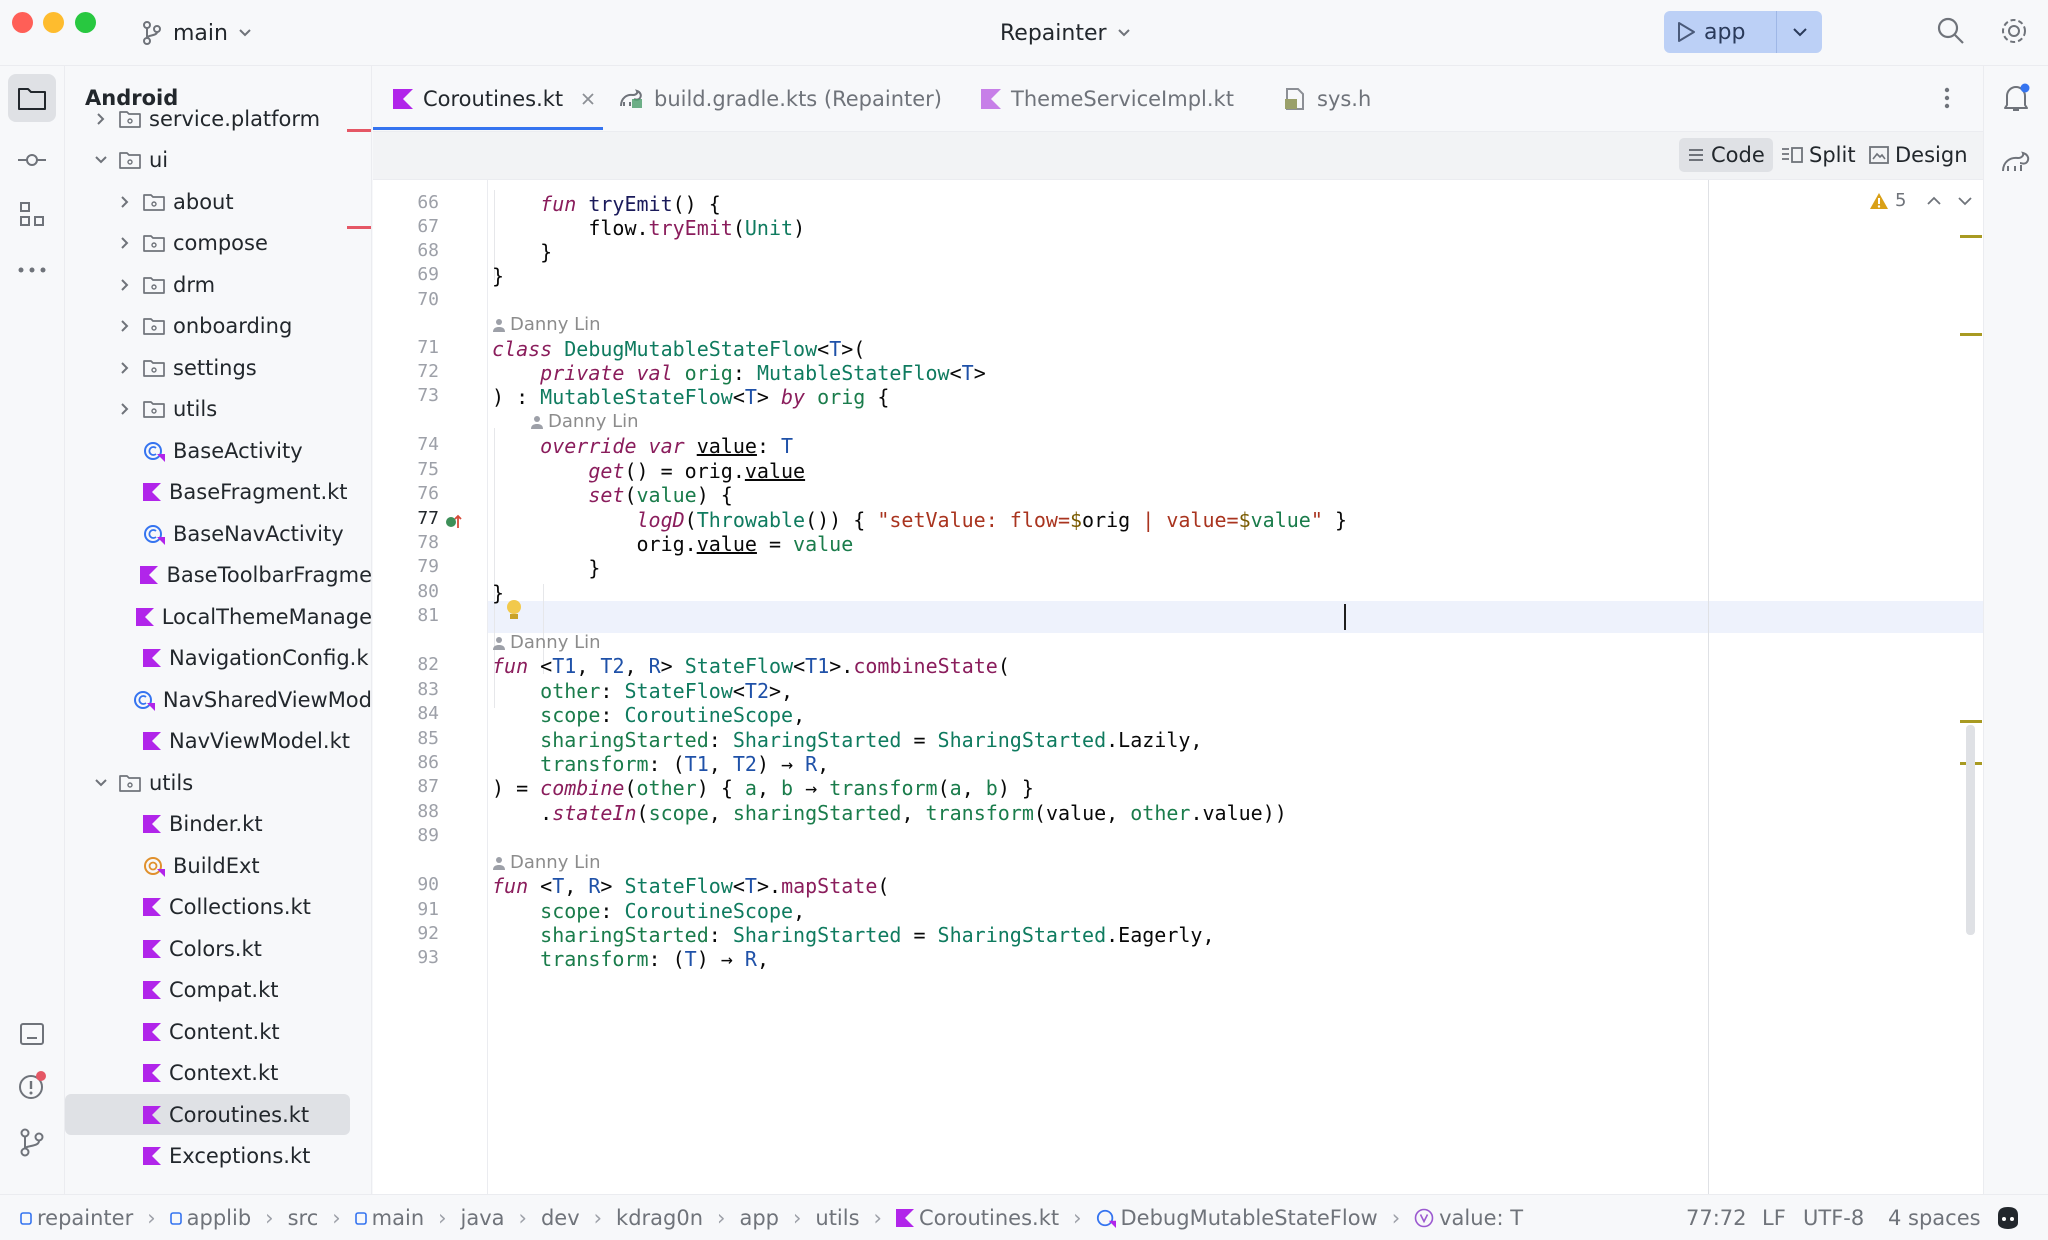  Describe the element at coordinates (32, 1142) in the screenshot. I see `git-tool-button` at that location.